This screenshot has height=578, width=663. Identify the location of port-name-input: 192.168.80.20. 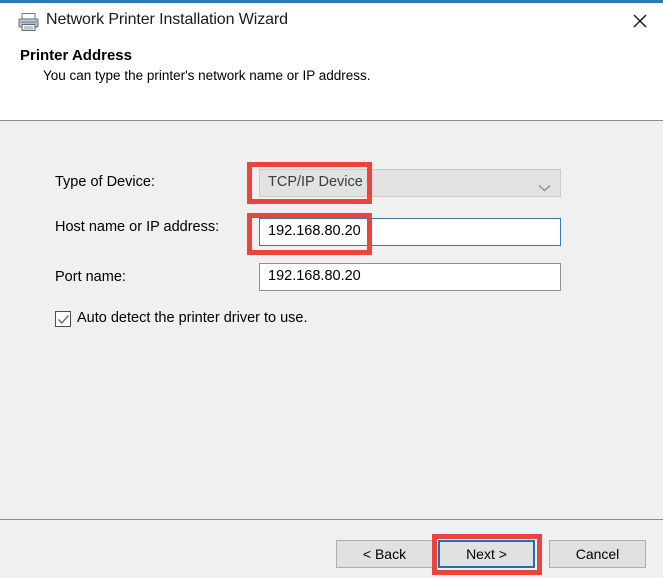
(410, 277).